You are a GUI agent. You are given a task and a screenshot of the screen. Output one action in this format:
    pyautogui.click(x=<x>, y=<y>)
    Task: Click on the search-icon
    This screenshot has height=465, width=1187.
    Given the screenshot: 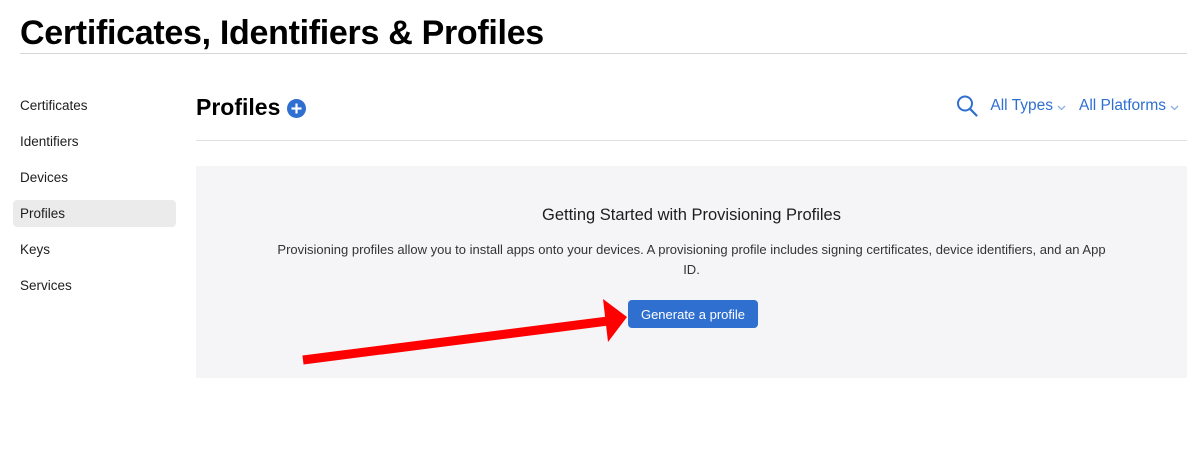 What is the action you would take?
    pyautogui.click(x=967, y=106)
    